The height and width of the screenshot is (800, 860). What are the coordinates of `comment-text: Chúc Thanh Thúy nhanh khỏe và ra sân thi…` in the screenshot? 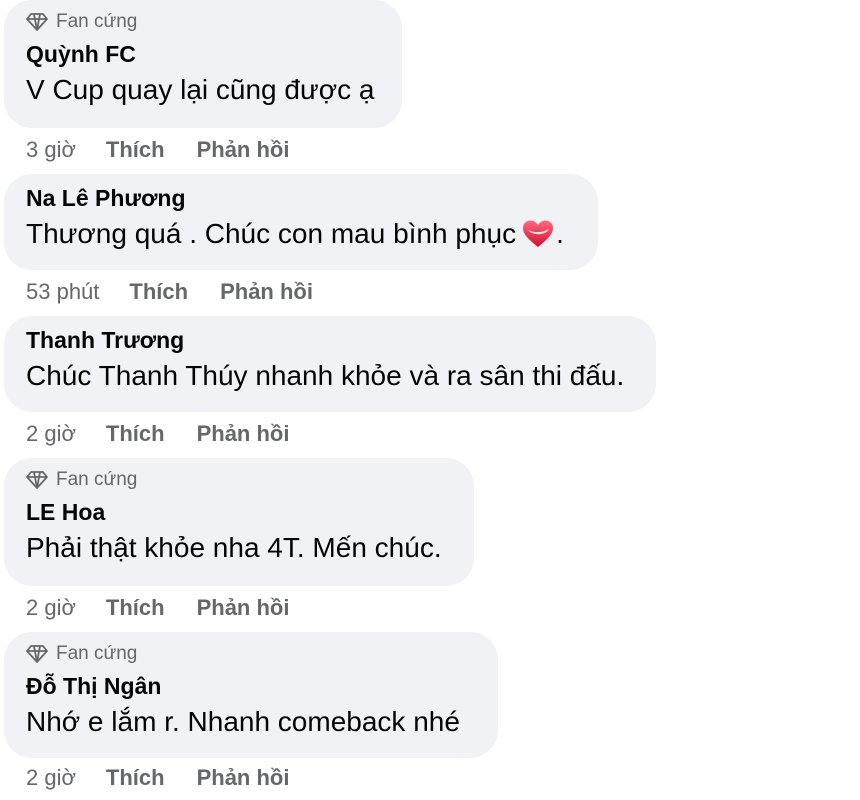 It's located at (325, 375).